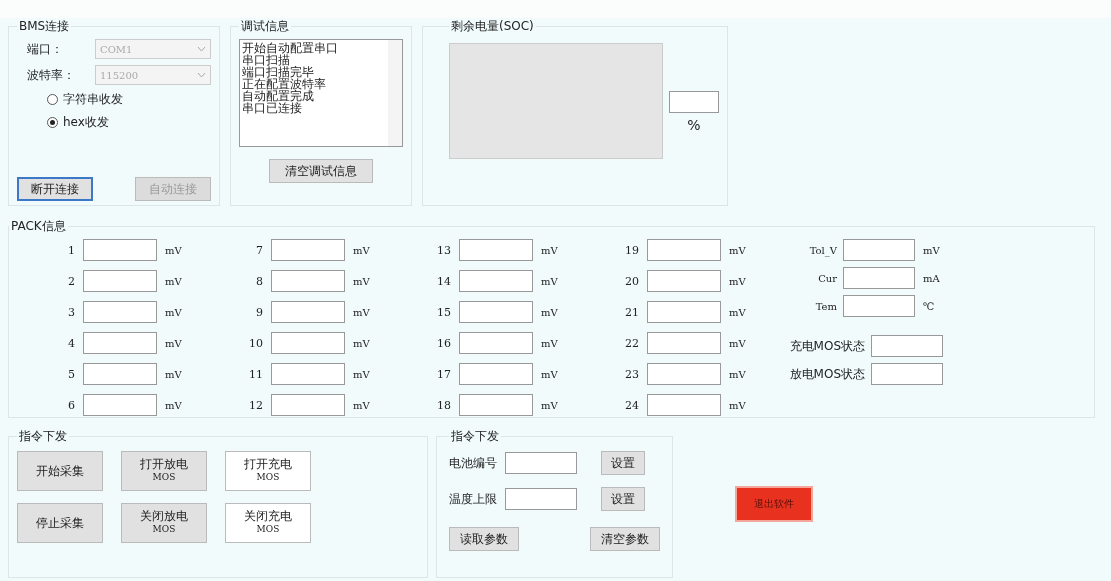 The height and width of the screenshot is (581, 1111). Describe the element at coordinates (71, 250) in the screenshot. I see `cell-number: 1` at that location.